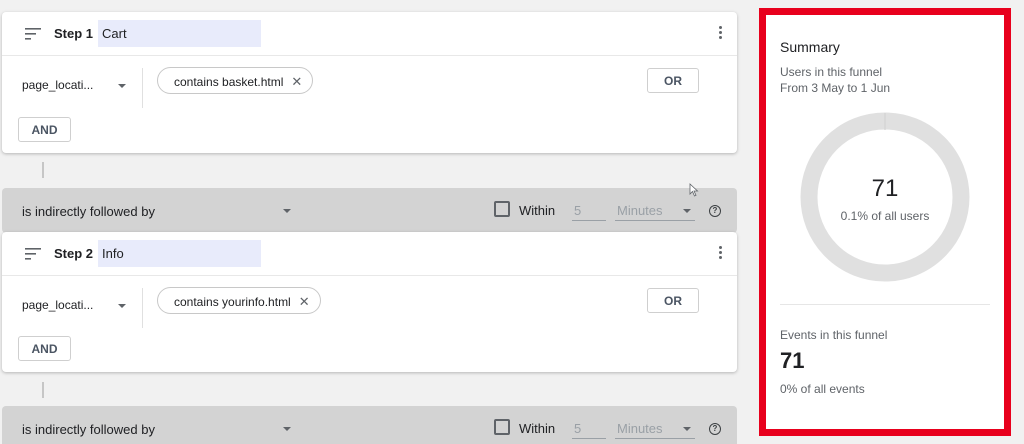 This screenshot has height=444, width=1024. I want to click on events-share: 0% of all events, so click(822, 389).